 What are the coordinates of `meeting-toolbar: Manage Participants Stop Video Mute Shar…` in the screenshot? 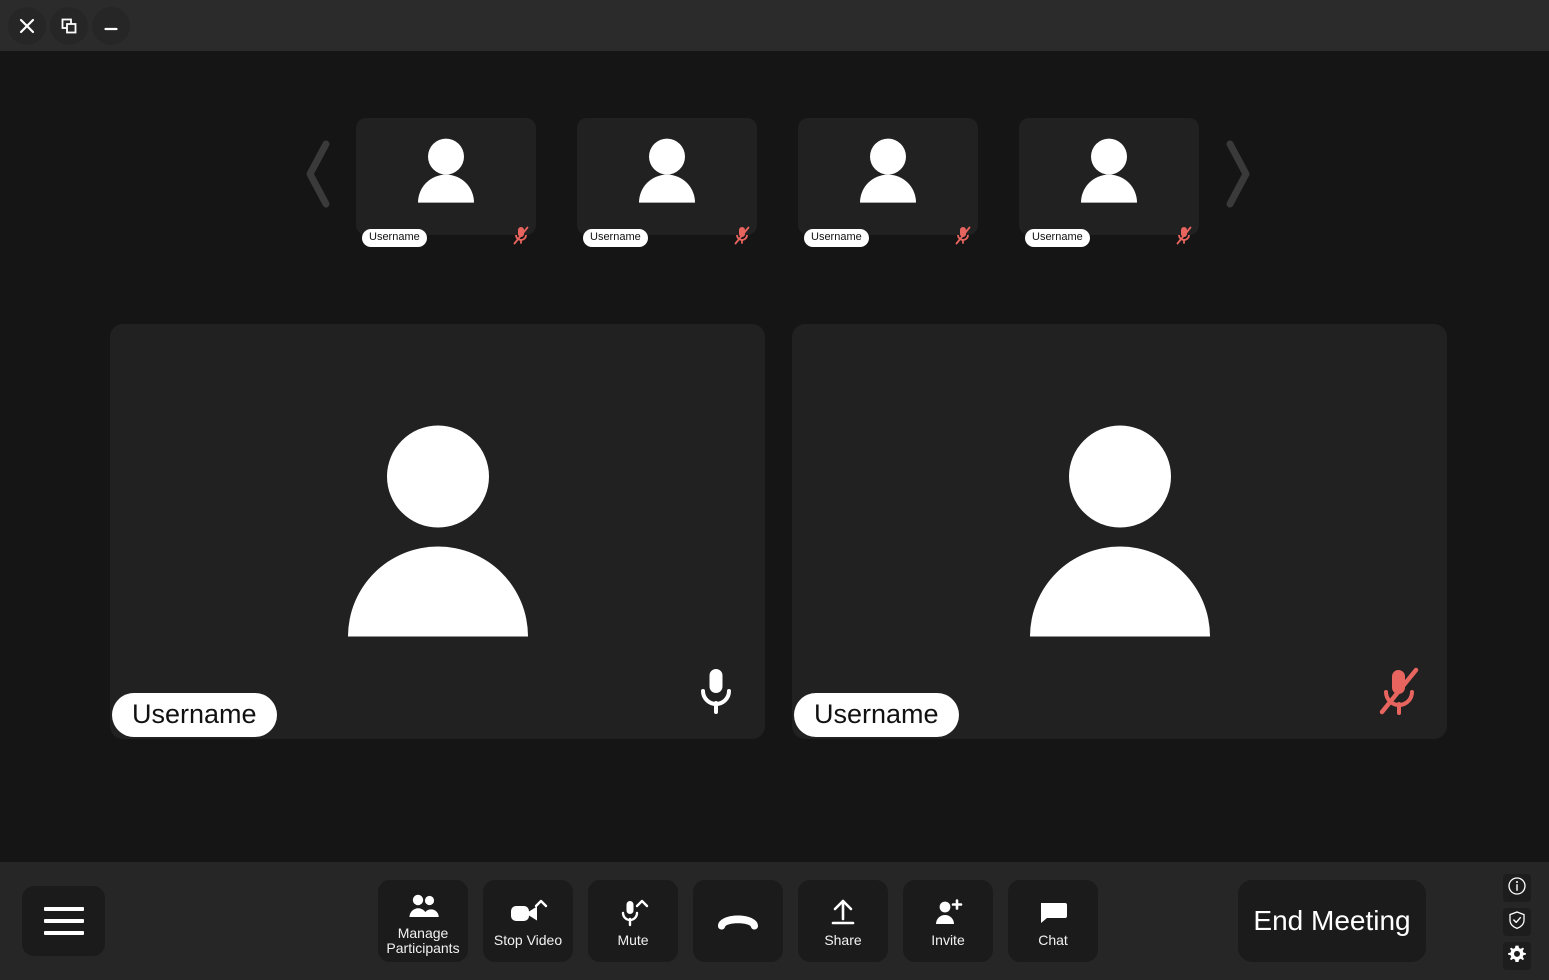 It's located at (774, 921).